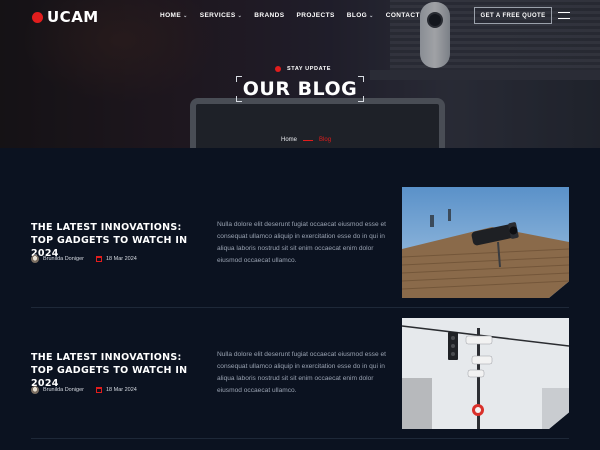 This screenshot has width=600, height=450. Describe the element at coordinates (73, 17) in the screenshot. I see `logo-text: UCAM` at that location.